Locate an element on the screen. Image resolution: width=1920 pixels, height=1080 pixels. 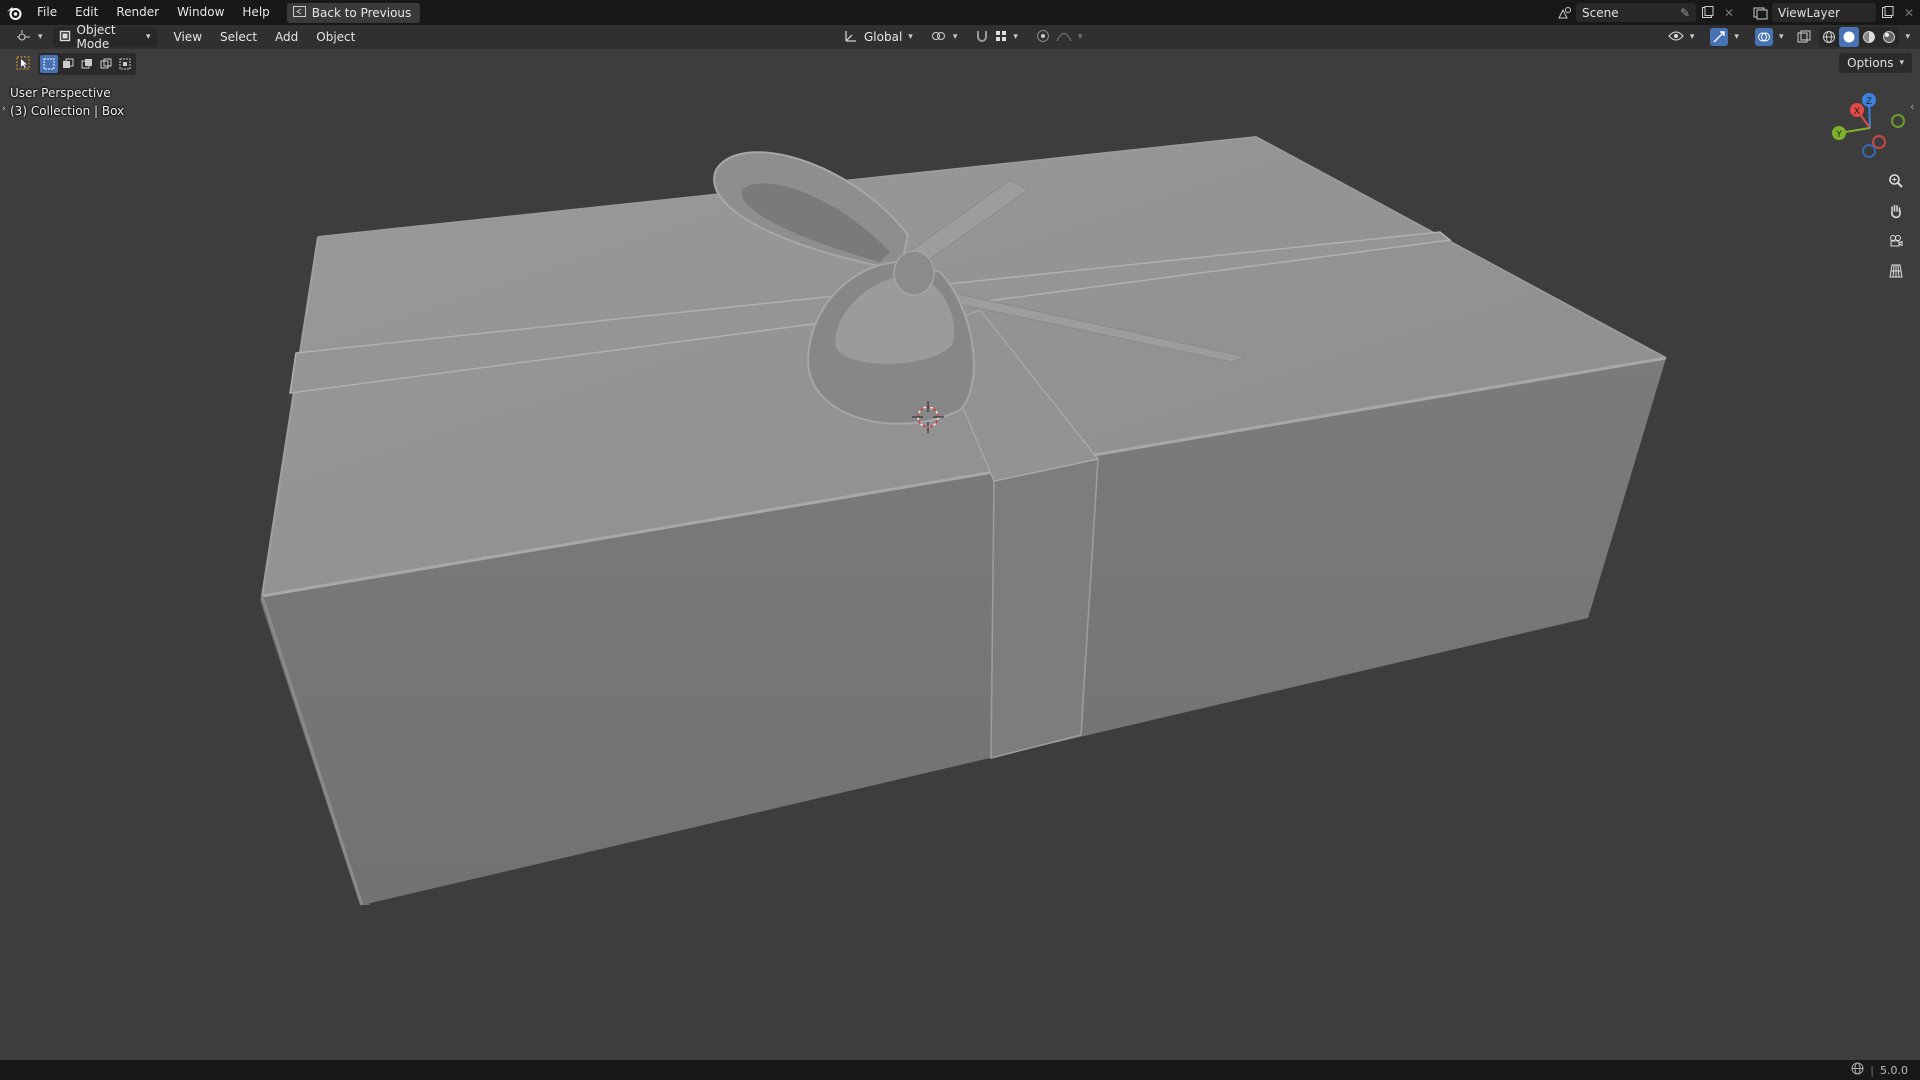
navigation-gizmo: X Y Z is located at coordinates (1870, 128).